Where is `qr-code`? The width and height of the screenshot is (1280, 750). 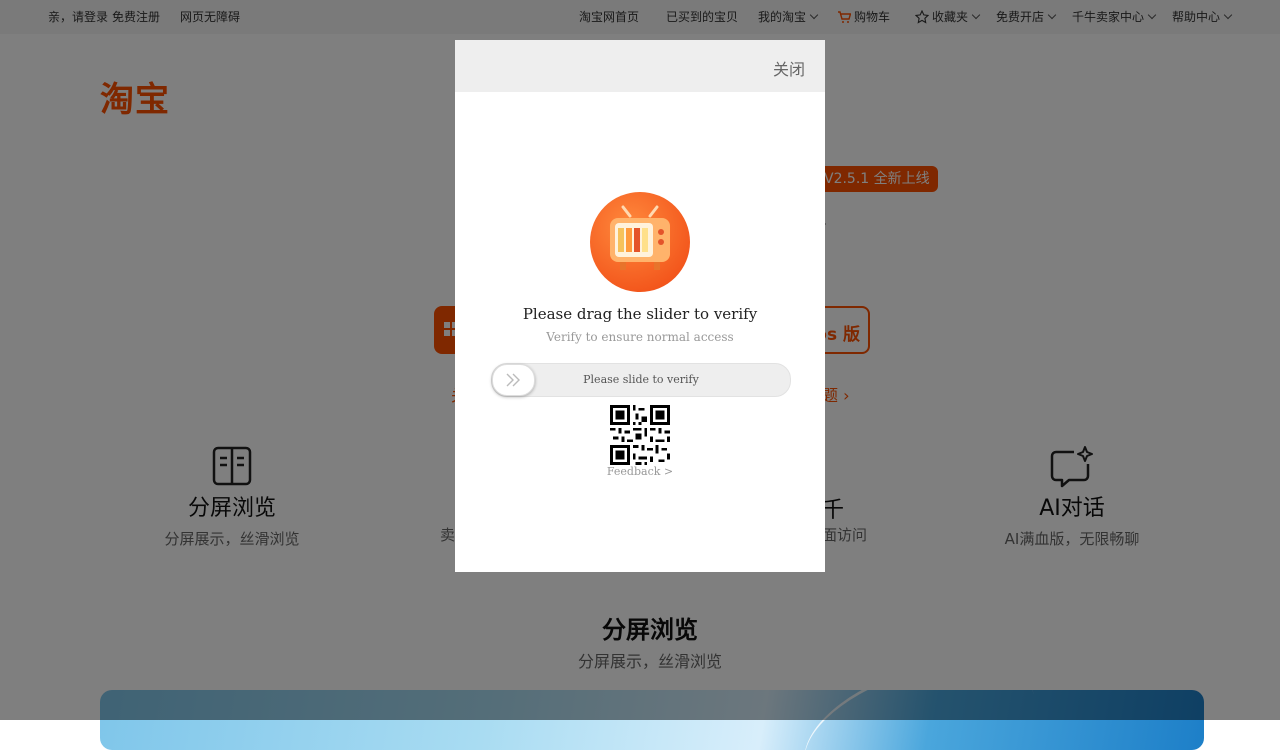 qr-code is located at coordinates (640, 435).